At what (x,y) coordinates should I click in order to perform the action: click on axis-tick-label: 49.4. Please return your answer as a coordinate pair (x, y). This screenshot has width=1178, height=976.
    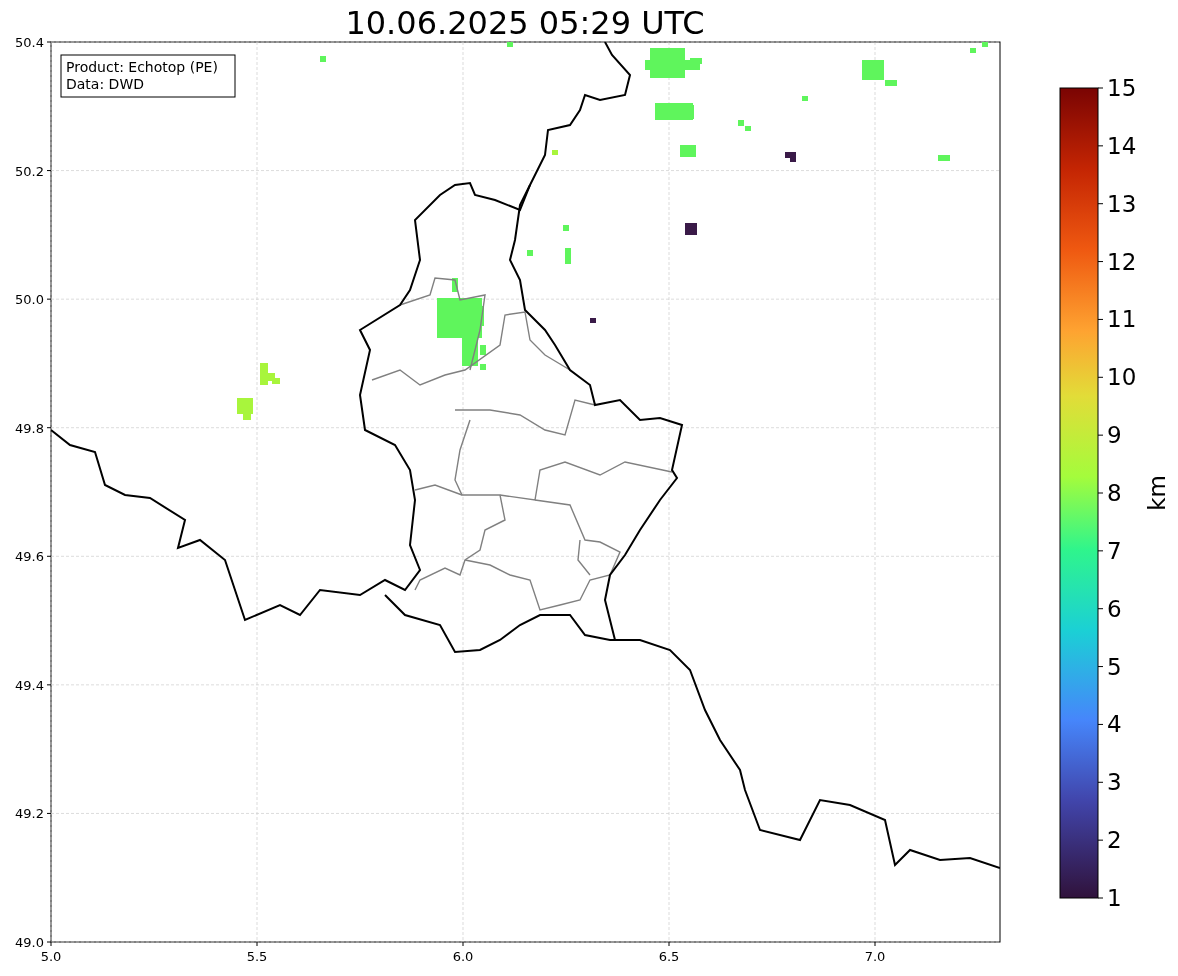
    Looking at the image, I should click on (29, 685).